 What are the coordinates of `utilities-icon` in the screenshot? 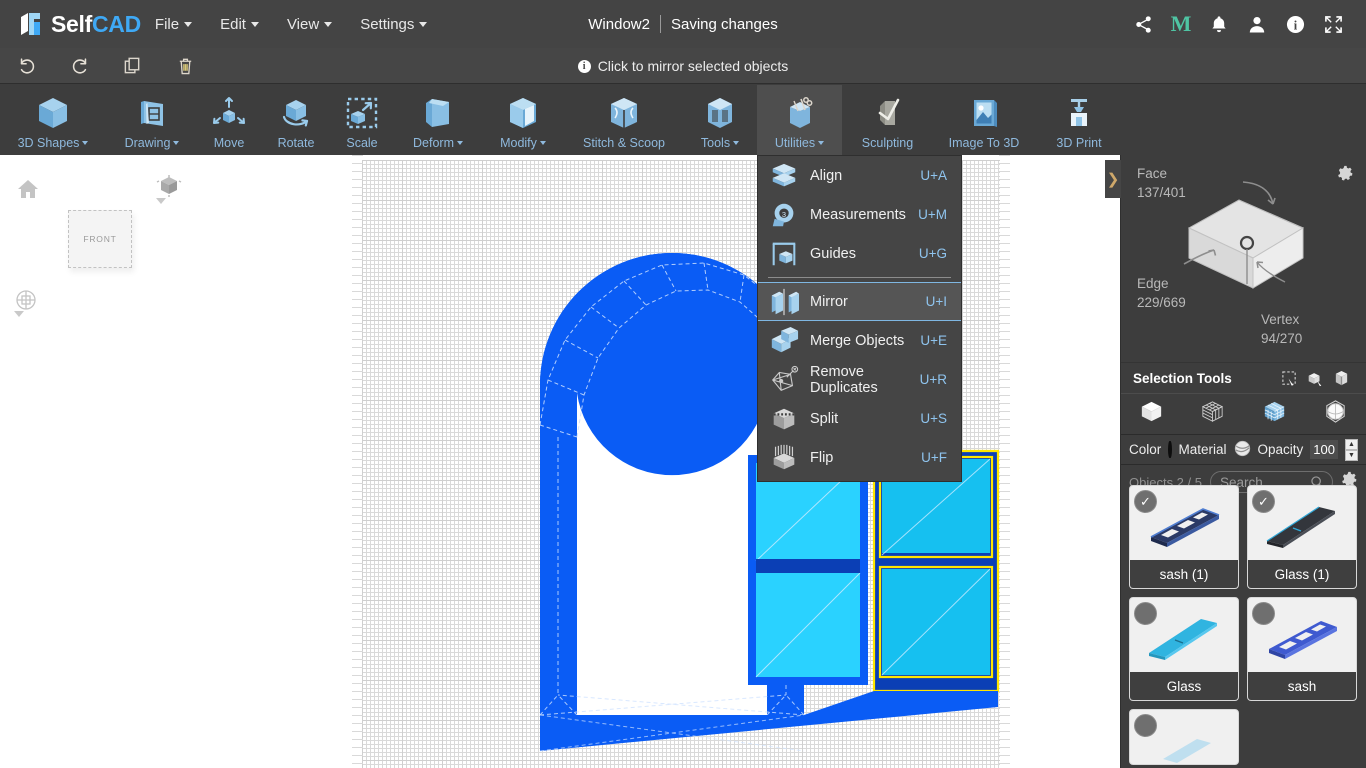 It's located at (800, 113).